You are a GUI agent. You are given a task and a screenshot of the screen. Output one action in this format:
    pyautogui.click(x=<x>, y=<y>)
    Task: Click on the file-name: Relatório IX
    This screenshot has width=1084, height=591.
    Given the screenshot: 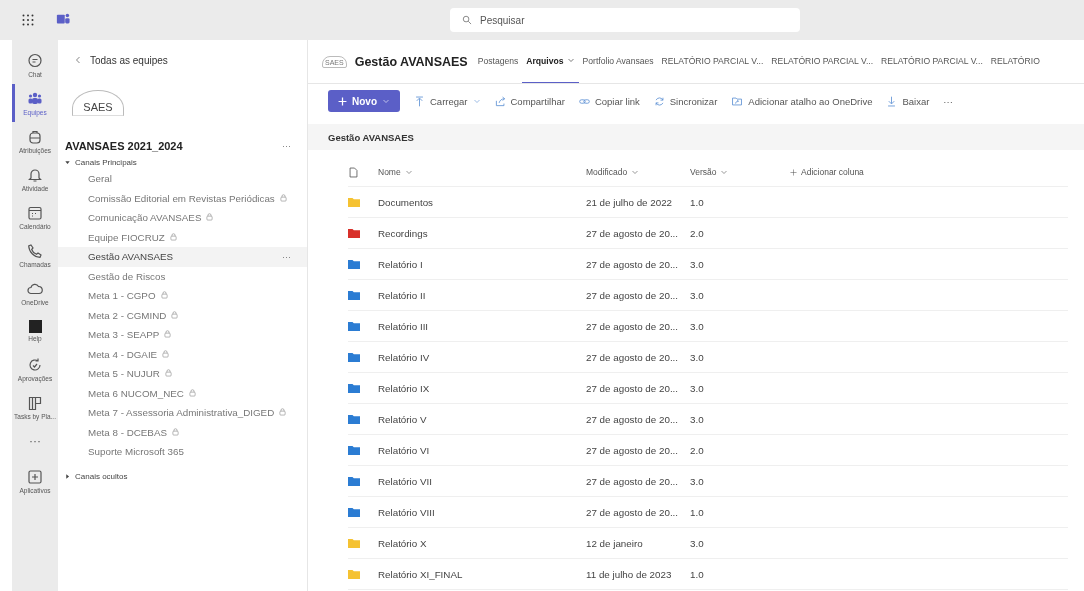 What is the action you would take?
    pyautogui.click(x=482, y=388)
    